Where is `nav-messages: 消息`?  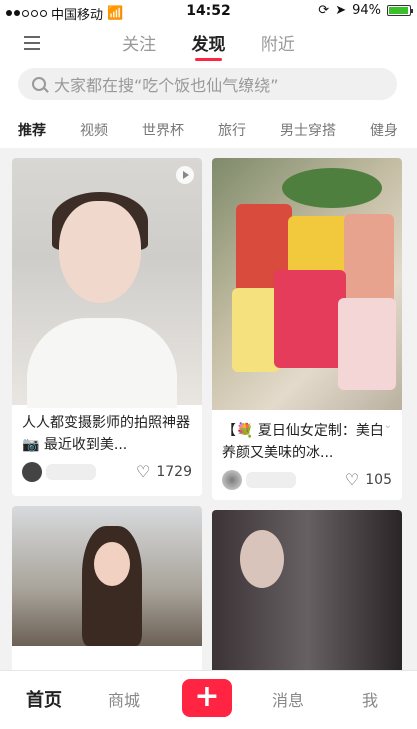
nav-messages: 消息 is located at coordinates (288, 699).